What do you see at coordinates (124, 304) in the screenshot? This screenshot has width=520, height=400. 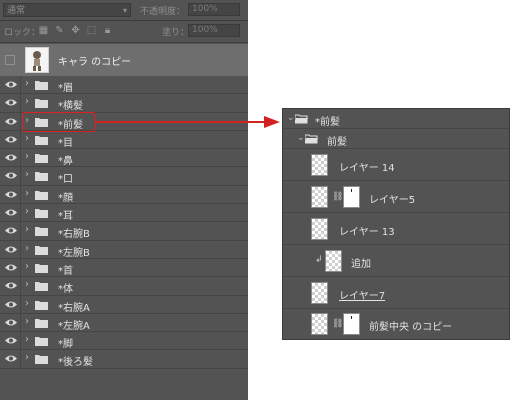 I see `layer-row: › *右腕A` at bounding box center [124, 304].